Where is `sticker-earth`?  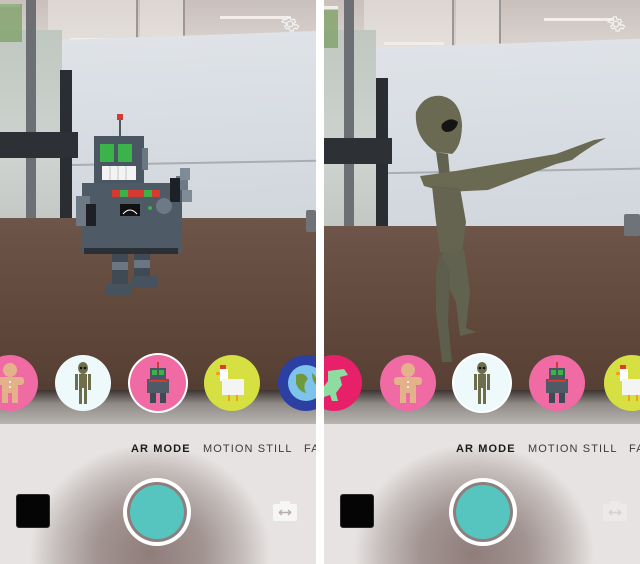
sticker-earth is located at coordinates (297, 383).